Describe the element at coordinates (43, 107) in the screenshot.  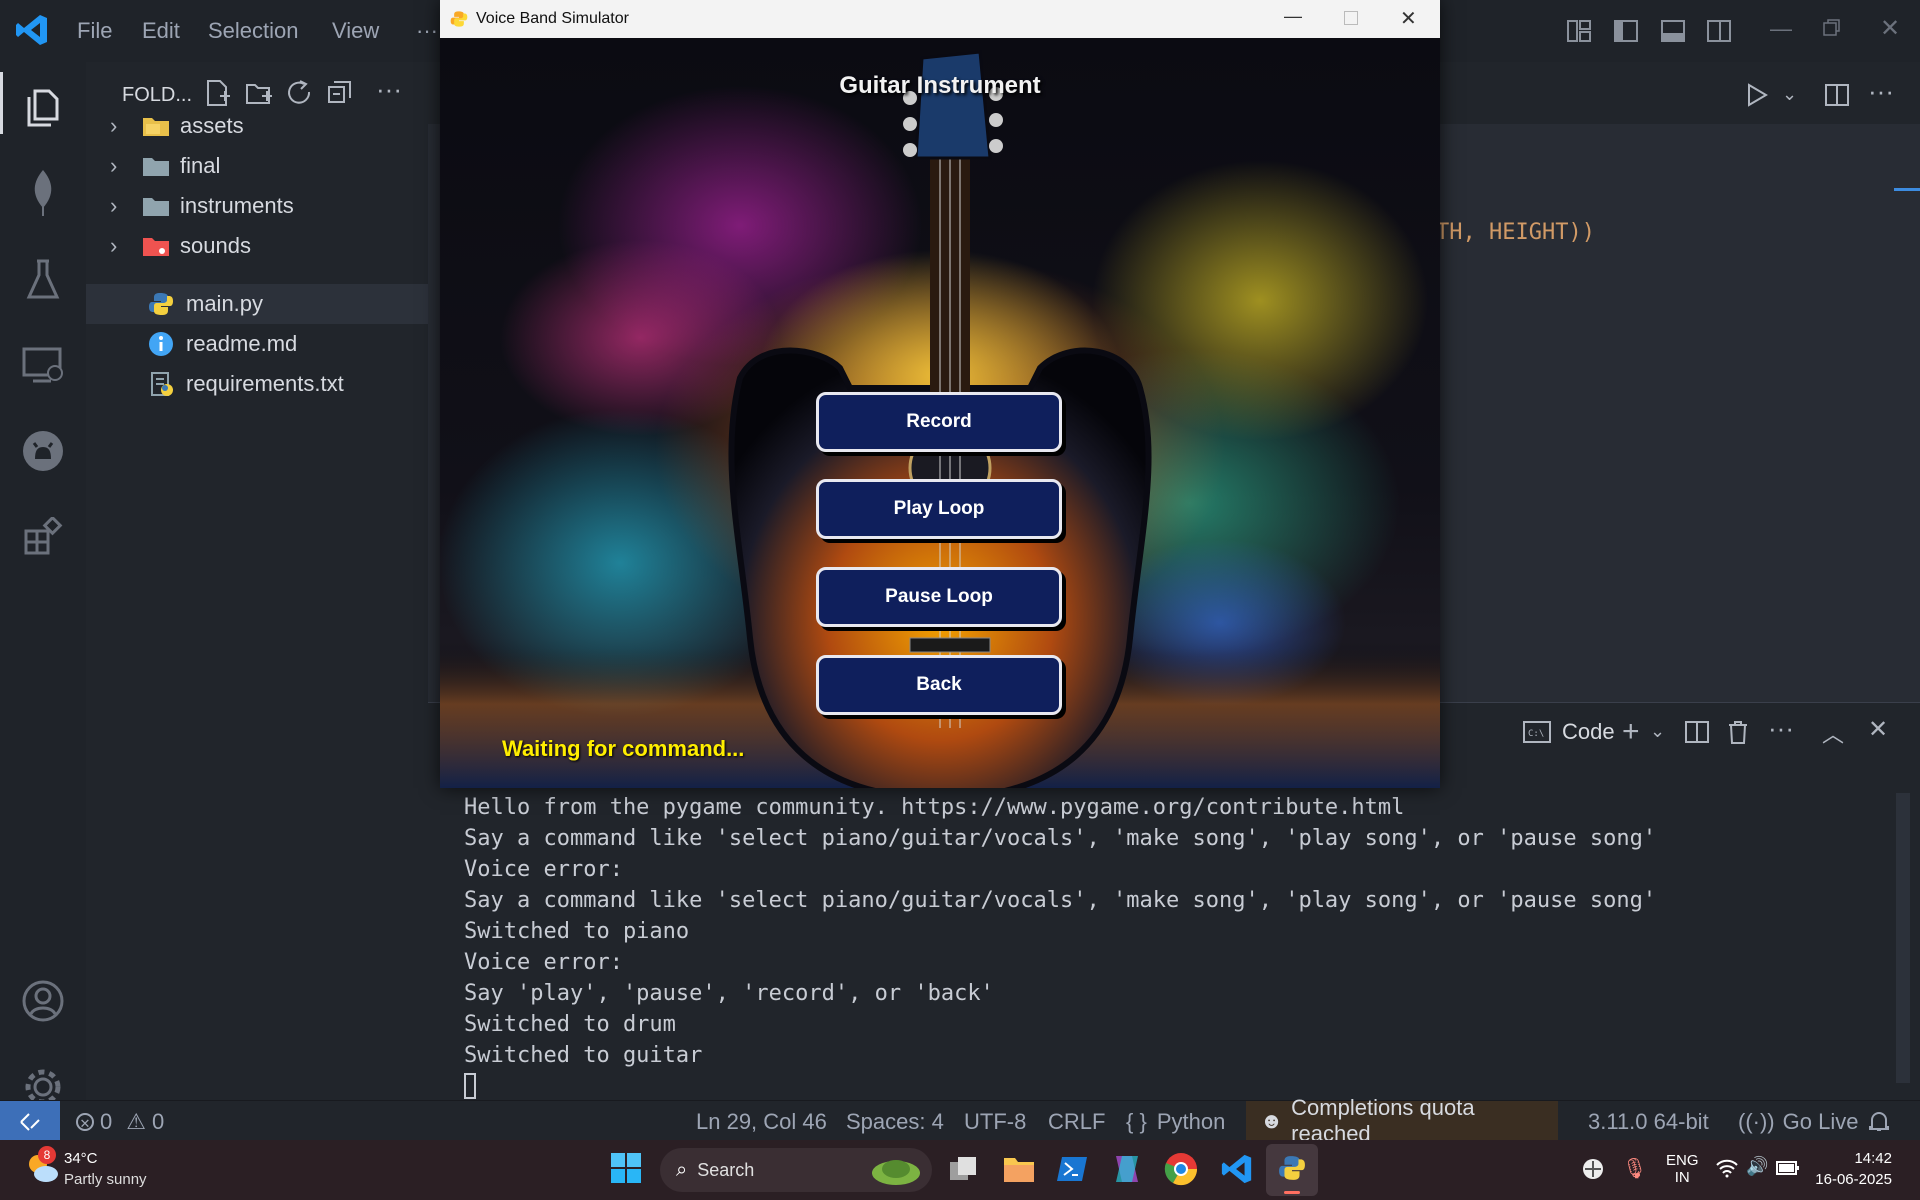
I see `explorer-icon` at that location.